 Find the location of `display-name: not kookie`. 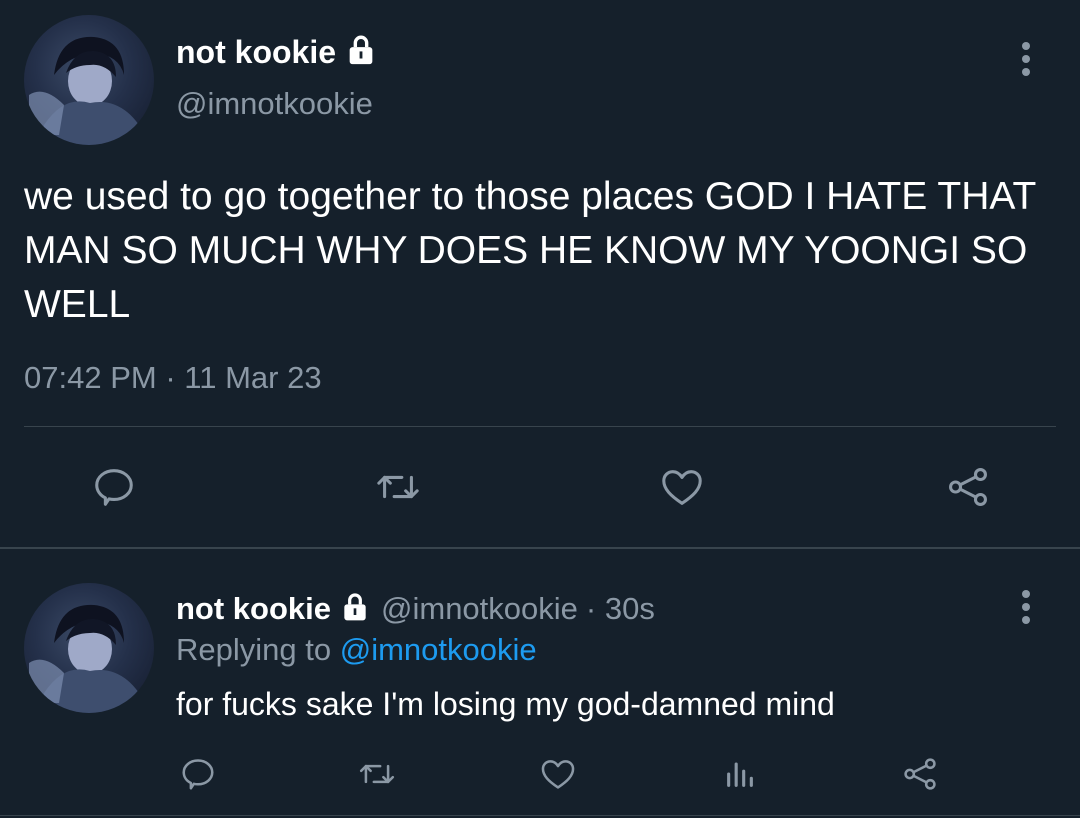

display-name: not kookie is located at coordinates (256, 52).